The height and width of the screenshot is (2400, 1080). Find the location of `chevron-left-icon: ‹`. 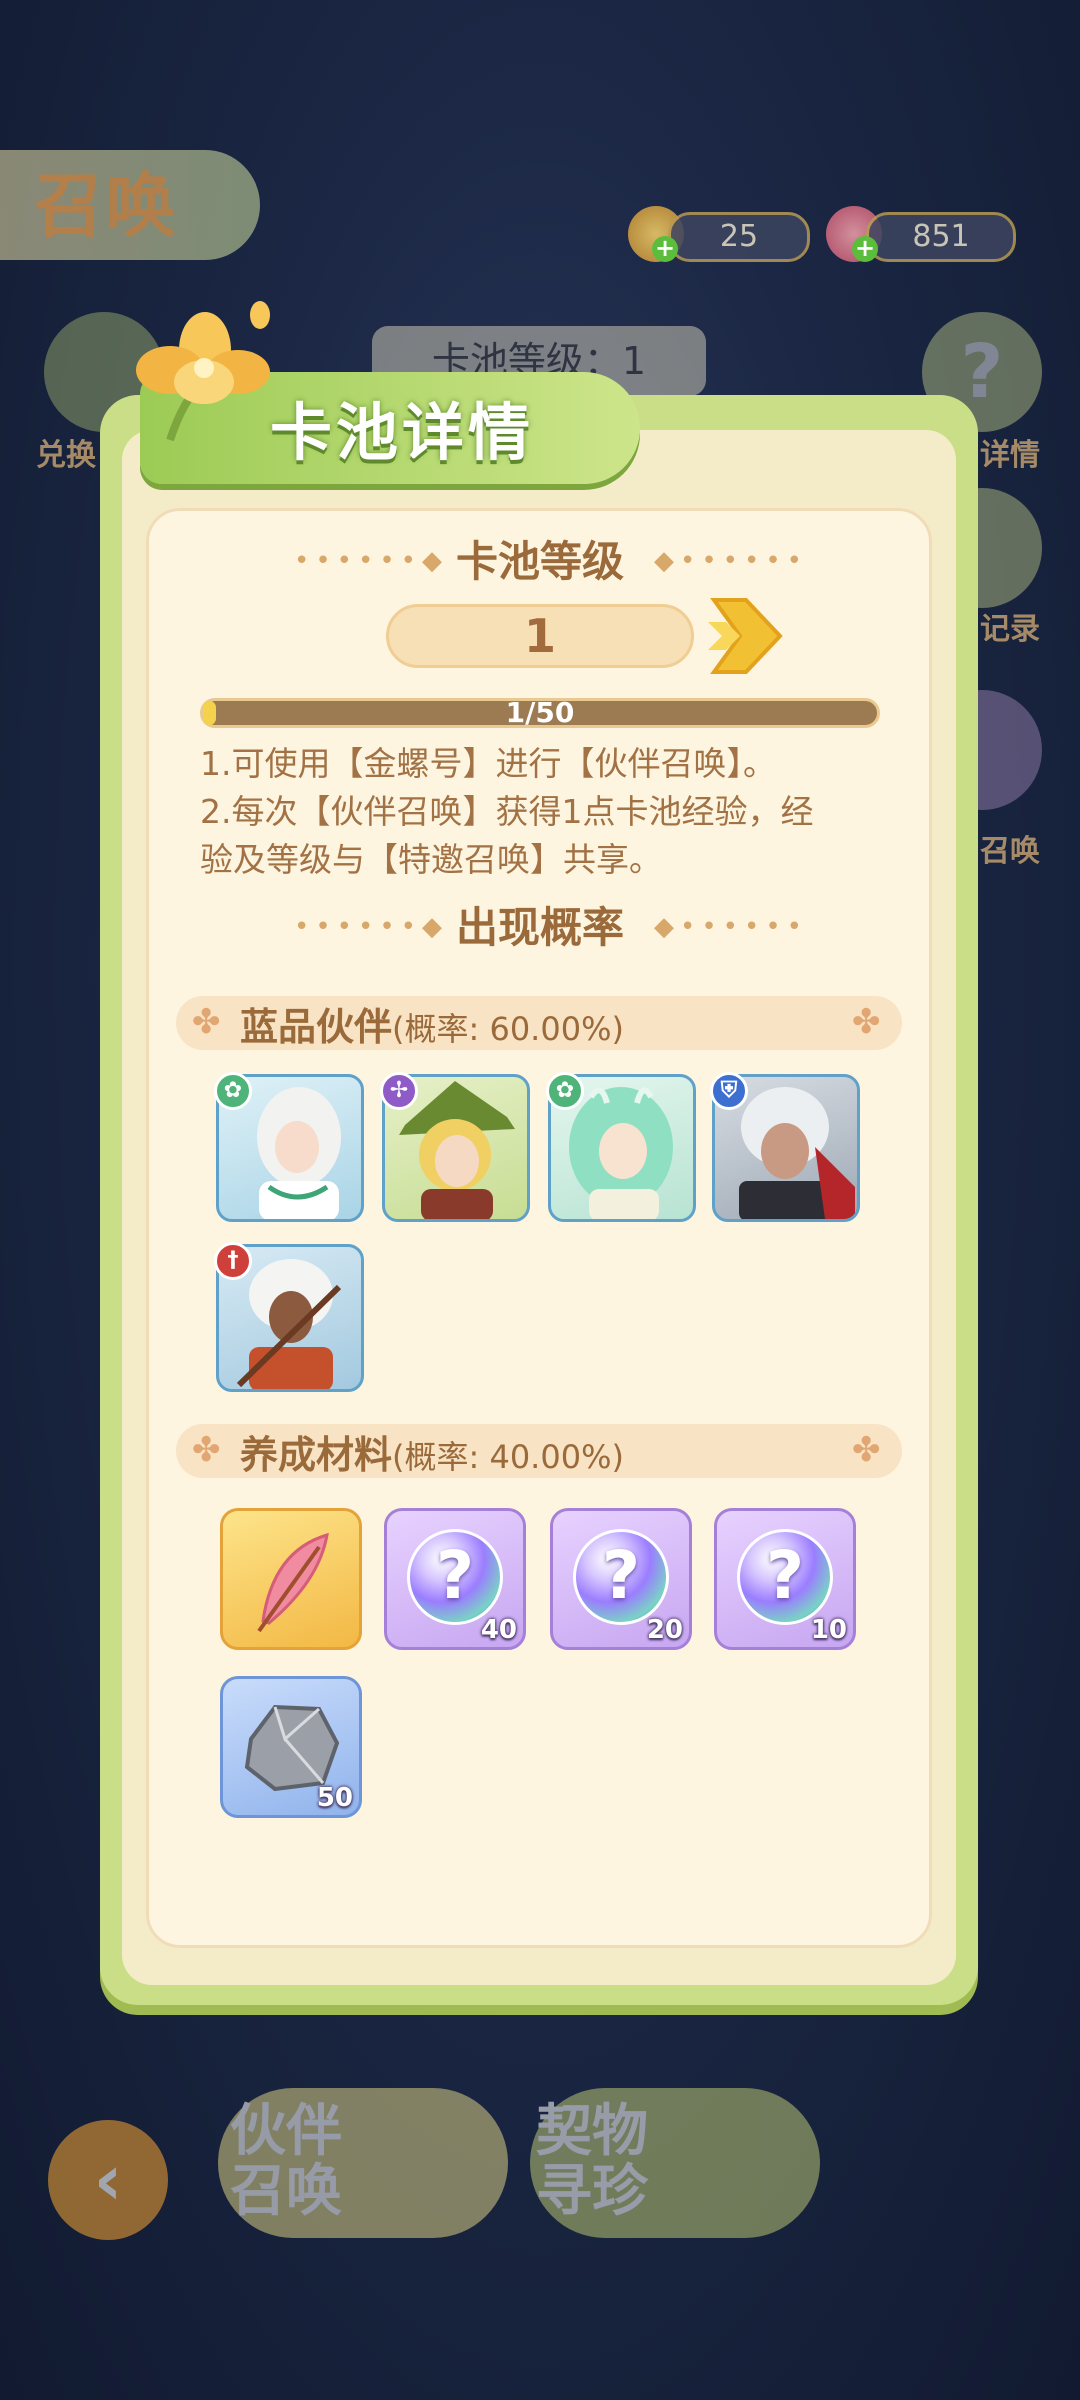

chevron-left-icon: ‹ is located at coordinates (108, 2180).